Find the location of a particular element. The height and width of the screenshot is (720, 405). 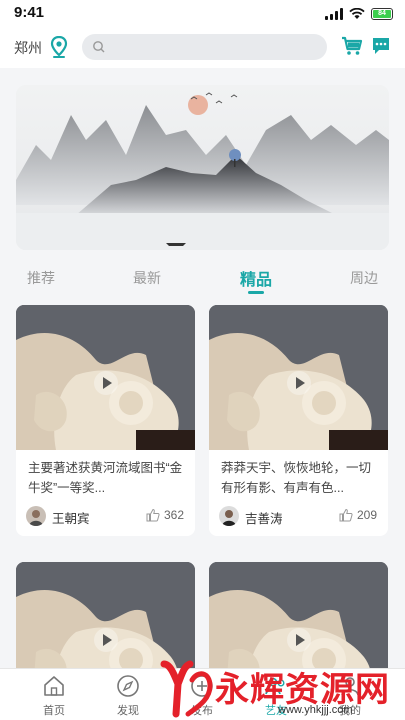

tab-recommend: 推荐 is located at coordinates (41, 278).